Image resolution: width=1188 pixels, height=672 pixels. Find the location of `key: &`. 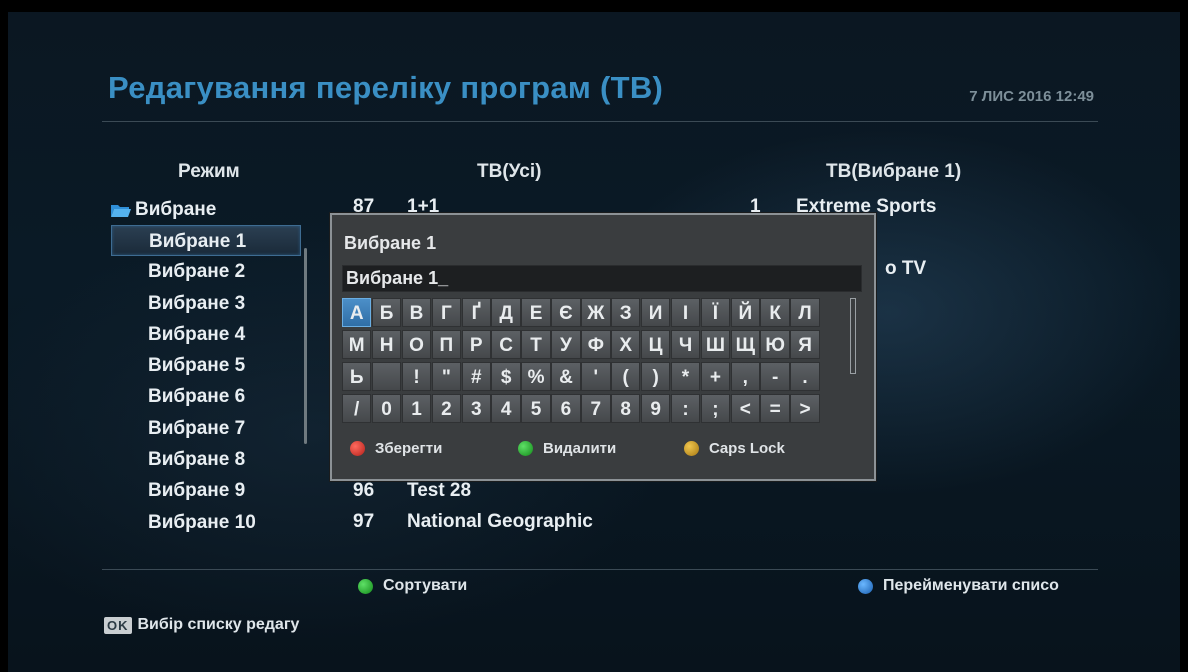

key: & is located at coordinates (566, 376).